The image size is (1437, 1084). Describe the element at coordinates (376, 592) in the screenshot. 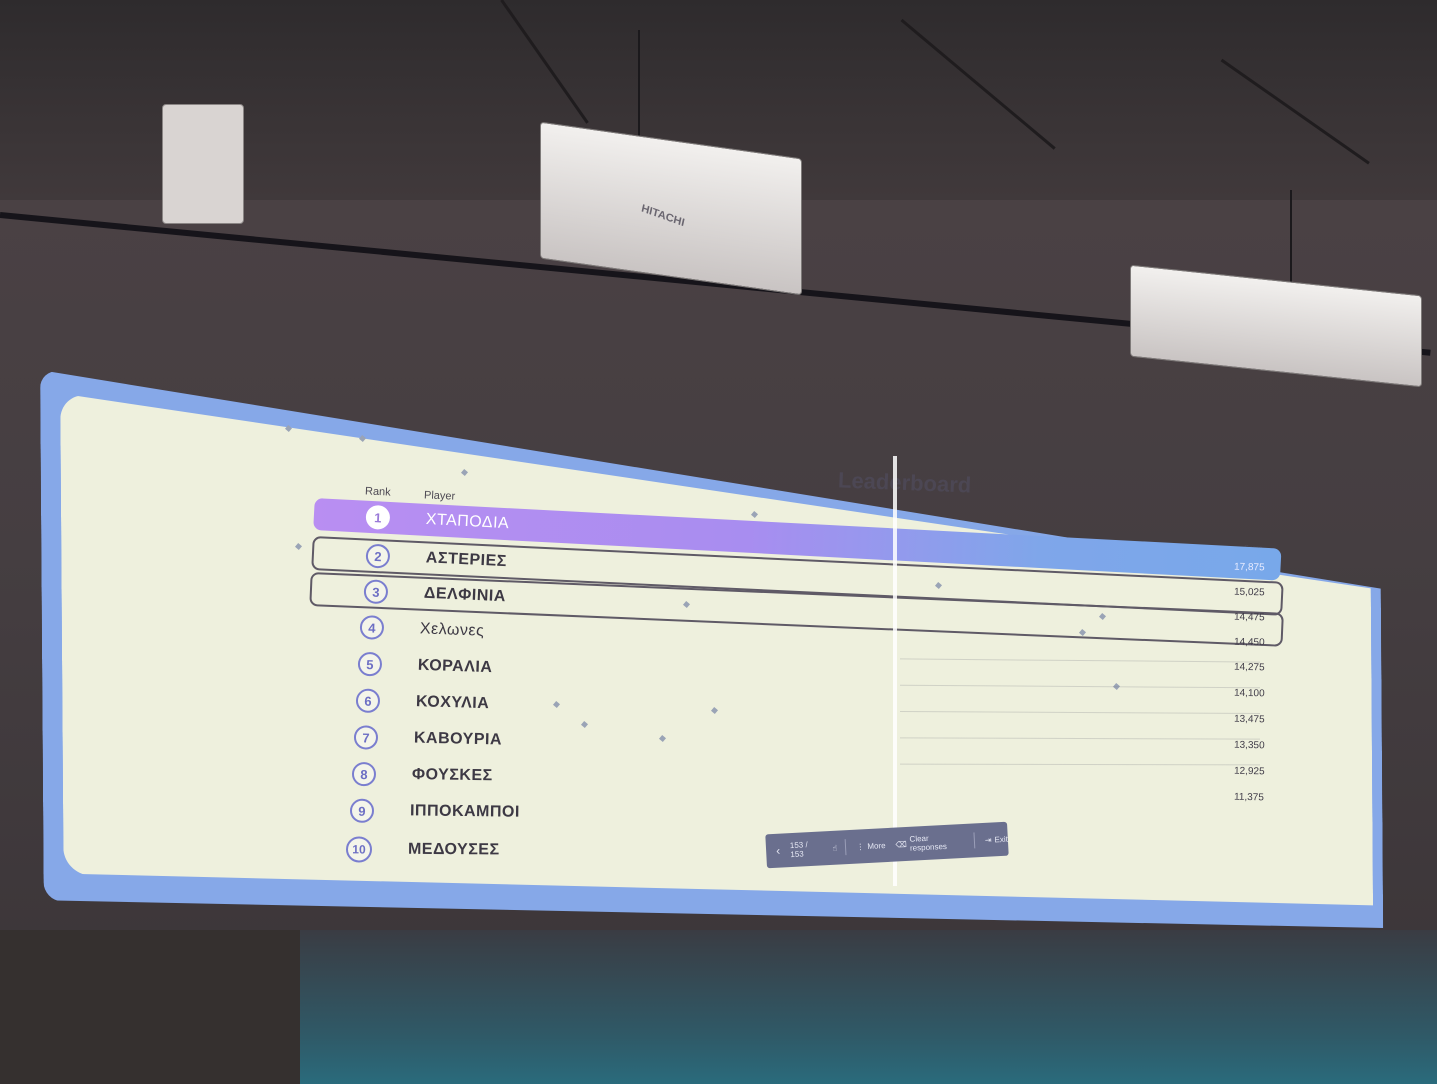

I see `rank-badge: 3` at that location.